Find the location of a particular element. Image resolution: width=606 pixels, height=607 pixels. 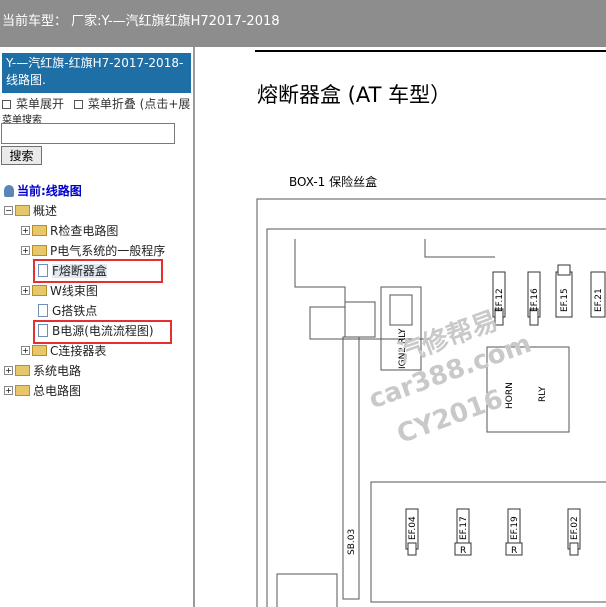

sb-fuse-strip is located at coordinates (351, 468).